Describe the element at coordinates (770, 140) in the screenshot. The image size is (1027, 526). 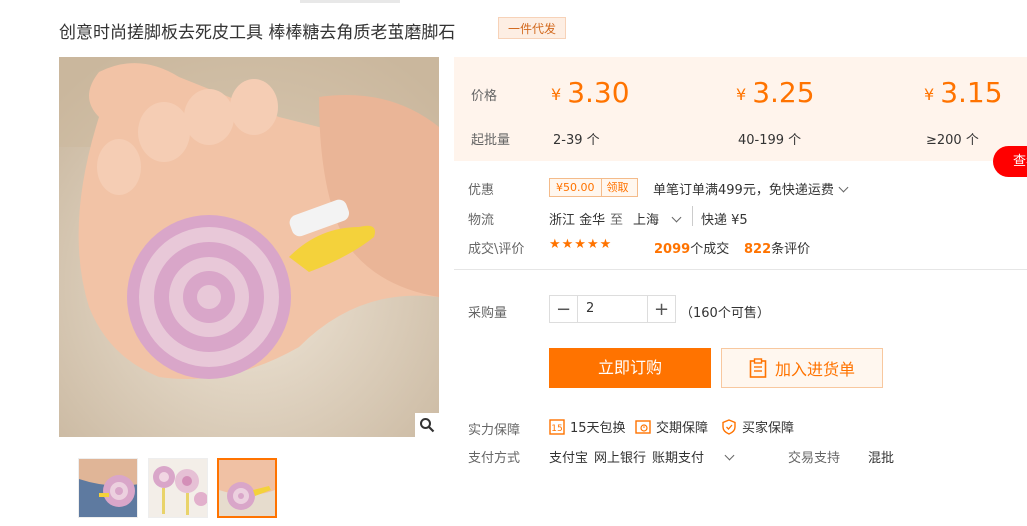
I see `tier-2-range: 40-199 个` at that location.